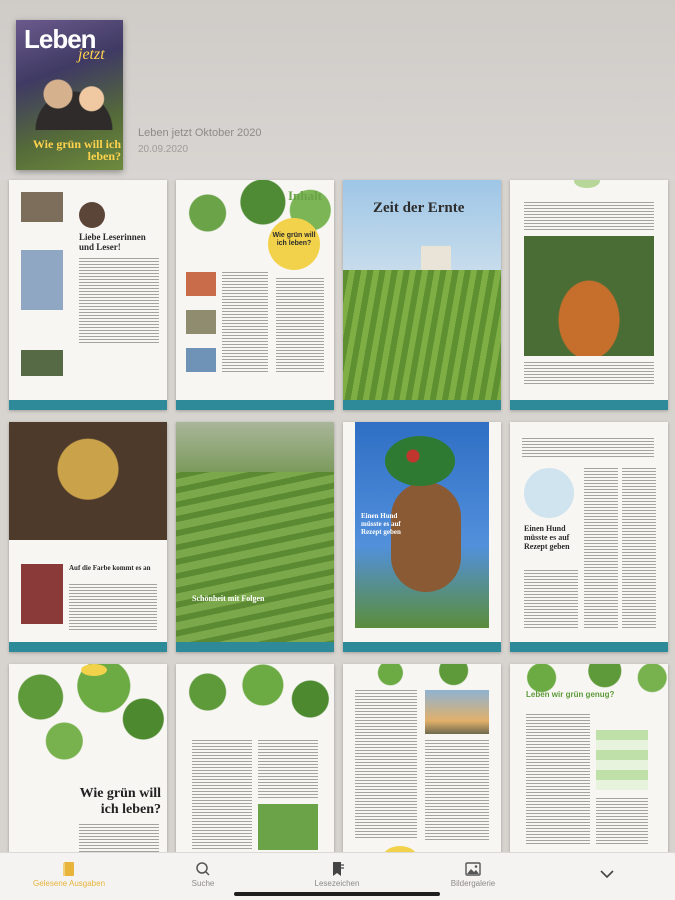 The width and height of the screenshot is (675, 900). Describe the element at coordinates (419, 208) in the screenshot. I see `page-headline: Zeit der Ernte` at that location.